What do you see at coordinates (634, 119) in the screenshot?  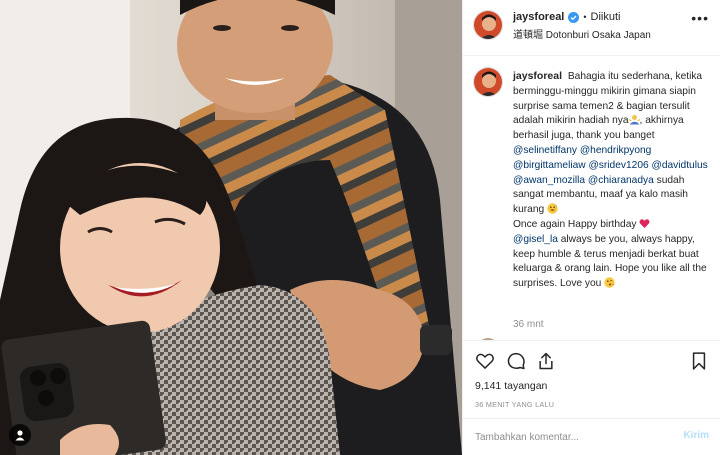 I see `person-shrug-emoji-icon` at bounding box center [634, 119].